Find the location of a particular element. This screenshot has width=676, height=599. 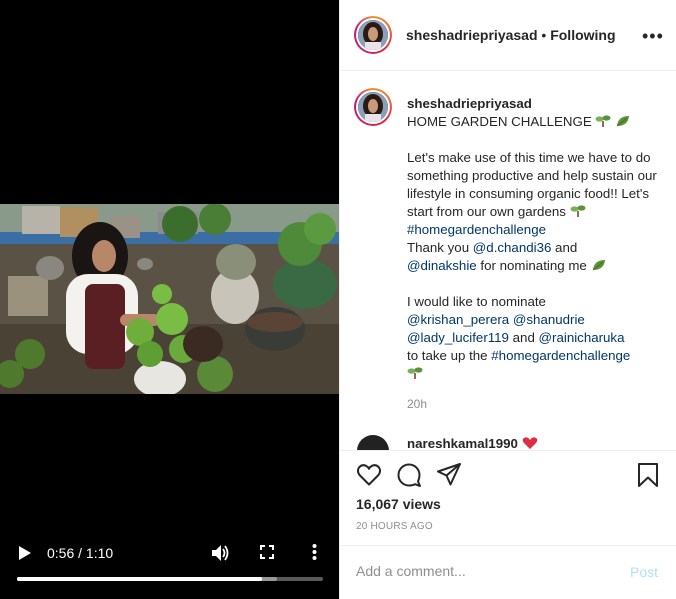

mention-link: @shanudrie is located at coordinates (549, 319).